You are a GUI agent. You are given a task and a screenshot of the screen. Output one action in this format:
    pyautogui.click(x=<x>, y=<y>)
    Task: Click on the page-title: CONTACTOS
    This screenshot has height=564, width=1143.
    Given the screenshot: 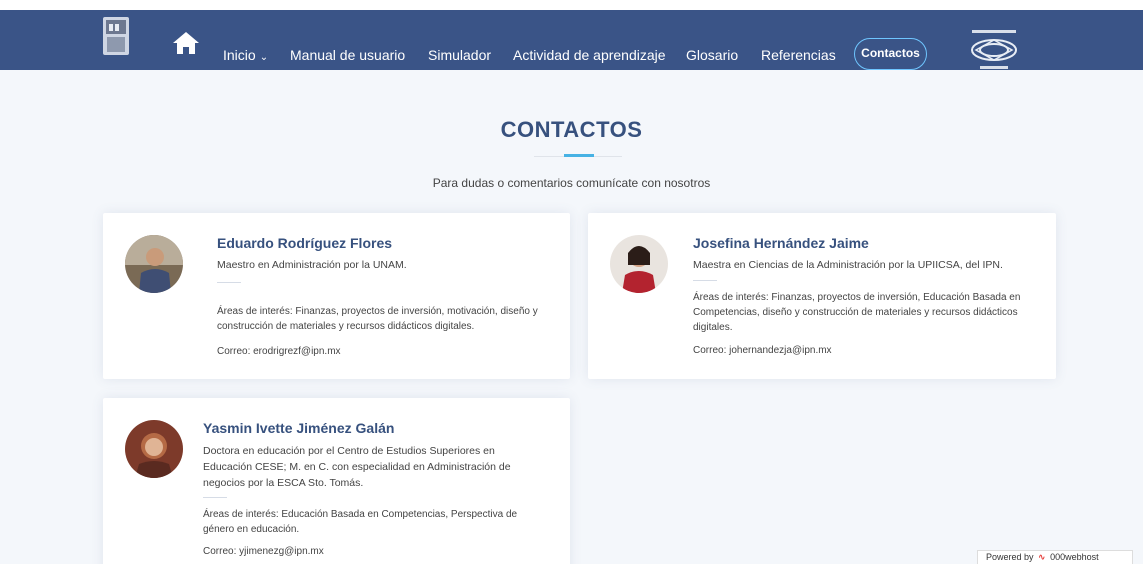 What is the action you would take?
    pyautogui.click(x=571, y=129)
    